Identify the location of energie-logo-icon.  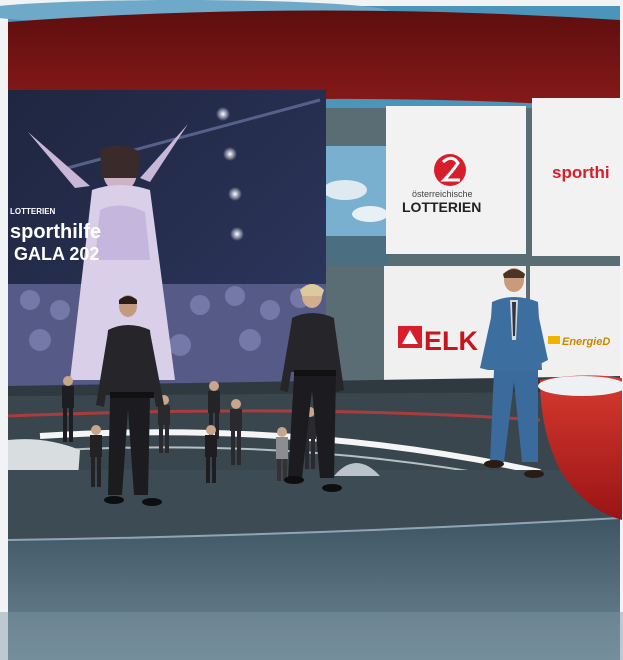
(554, 340).